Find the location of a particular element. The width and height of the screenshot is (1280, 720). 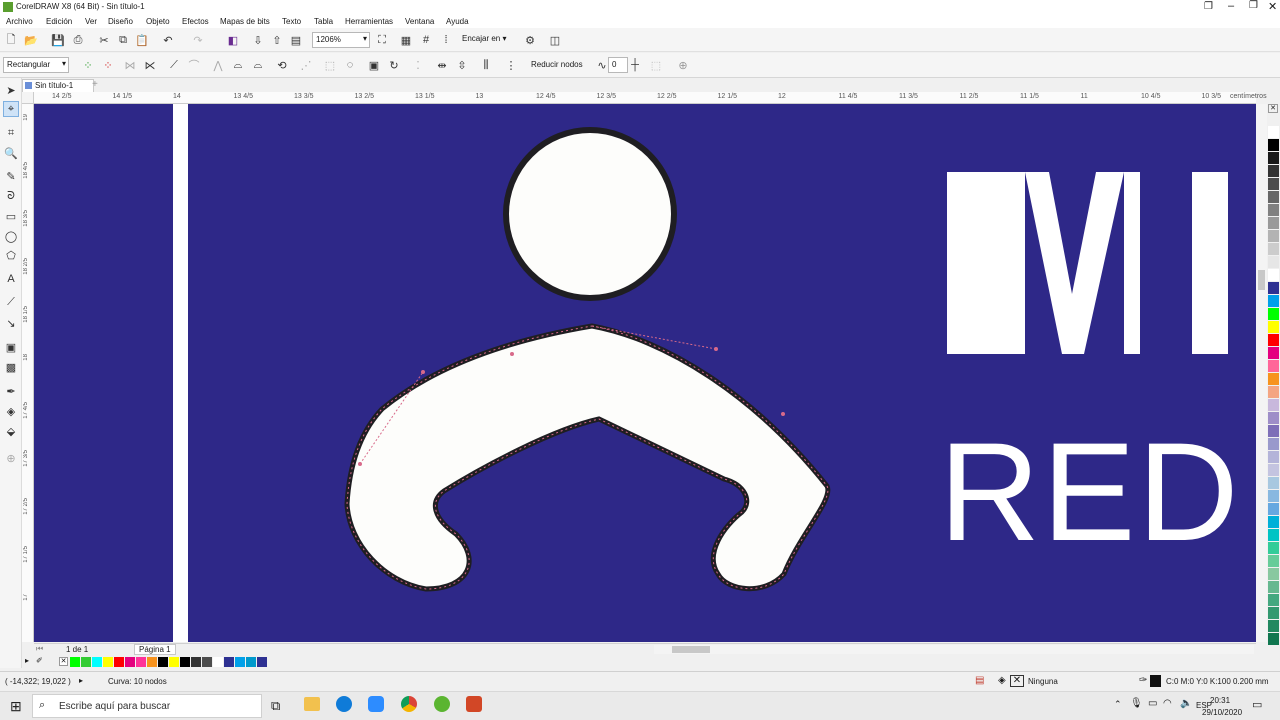

document-tab: Sin título-1 is located at coordinates (58, 85).